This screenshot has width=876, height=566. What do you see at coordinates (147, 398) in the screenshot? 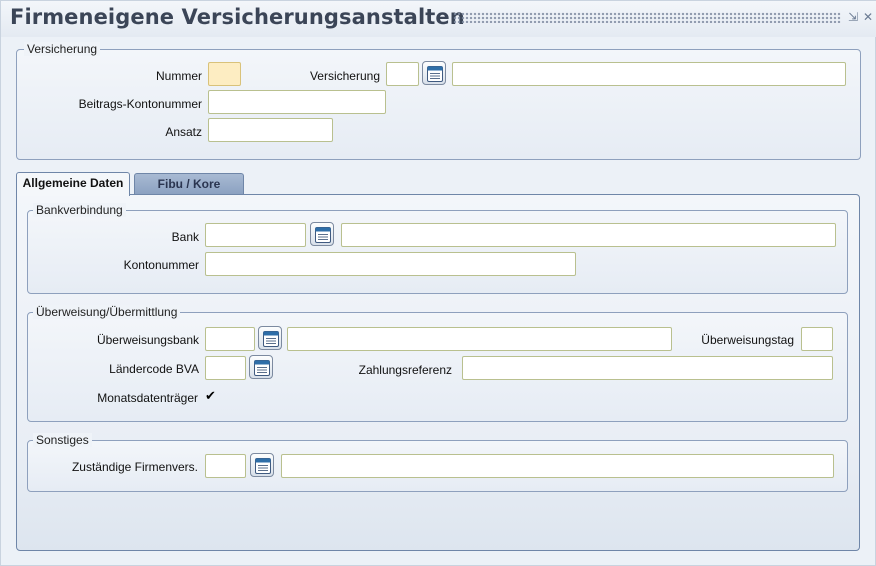
I see `monatsdatentraeger-label: Monatsdatenträger` at bounding box center [147, 398].